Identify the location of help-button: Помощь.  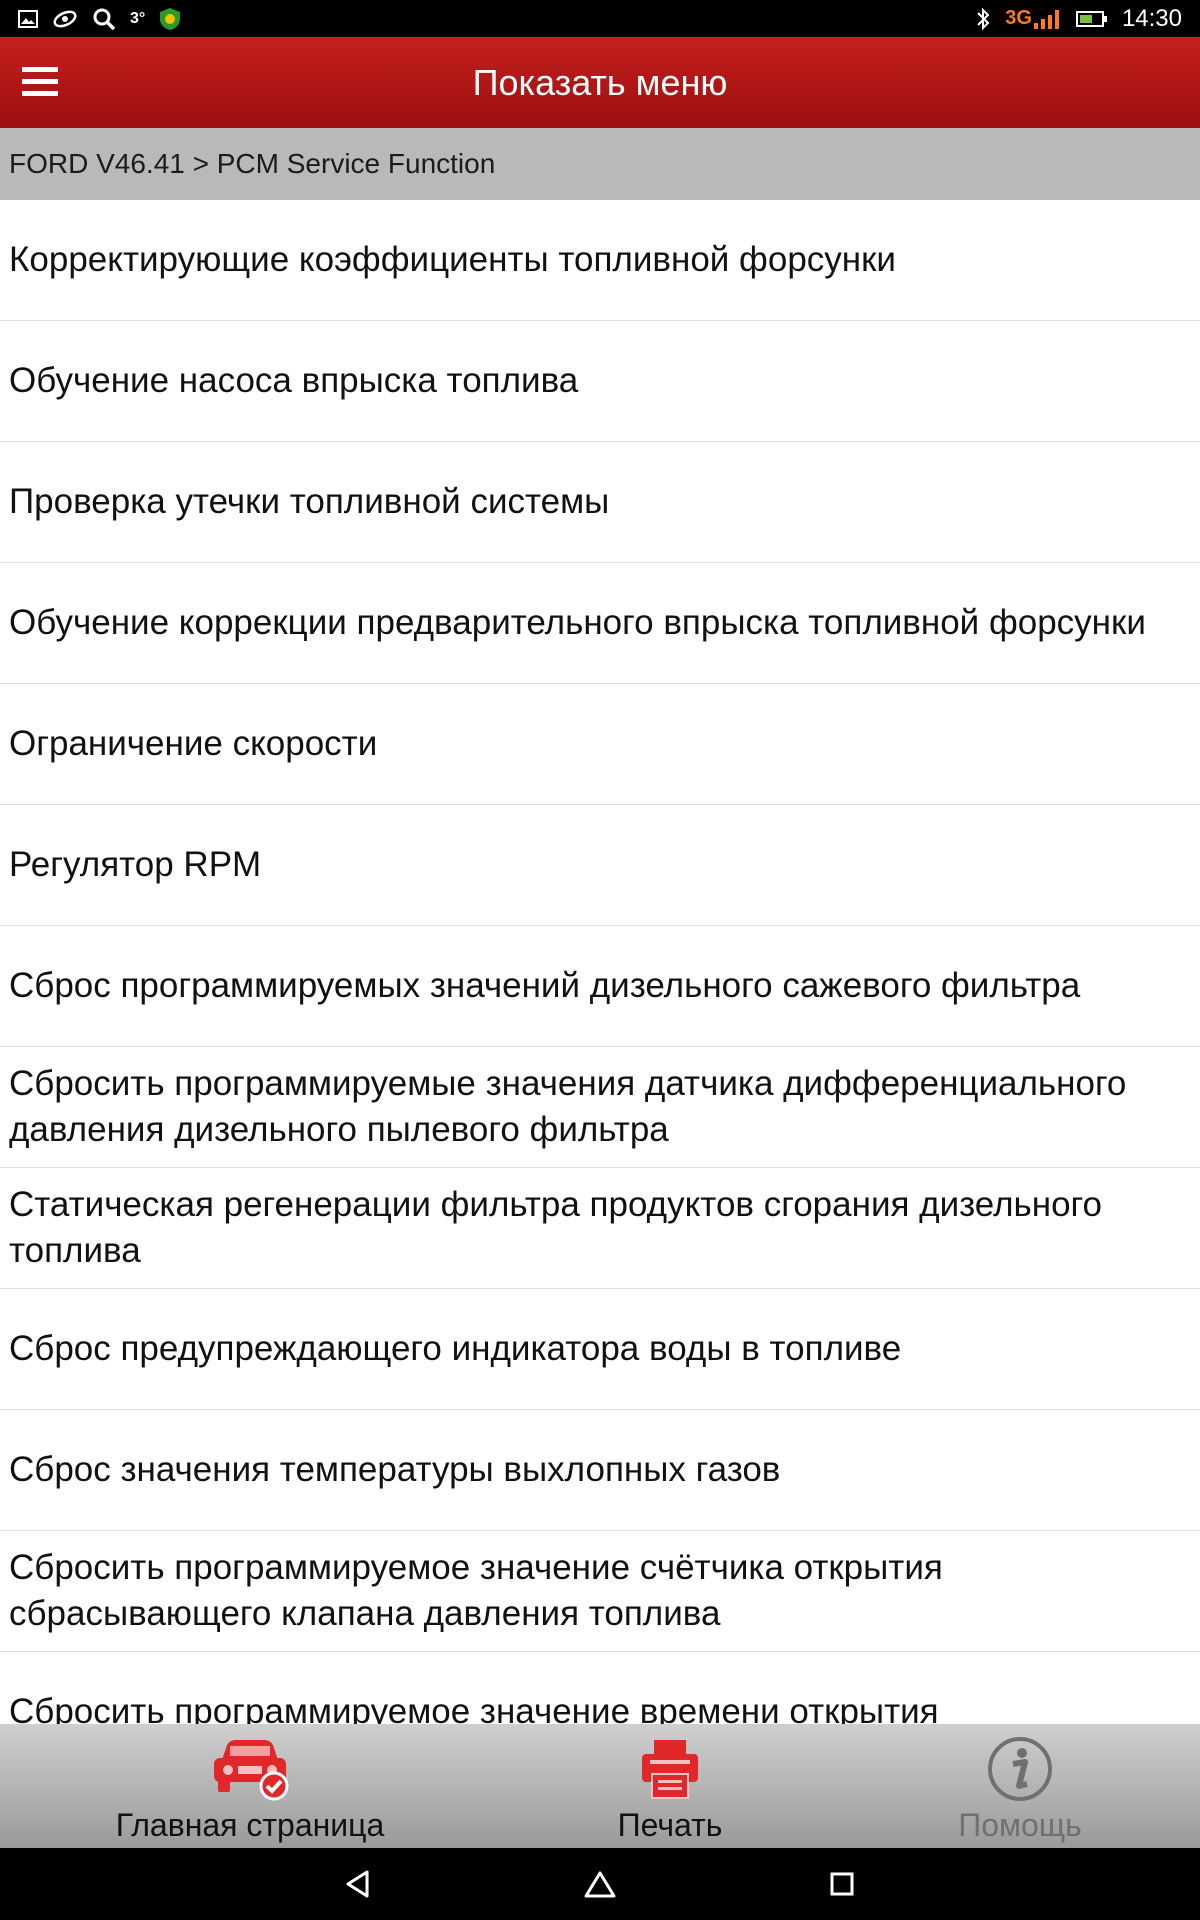
(1020, 1786).